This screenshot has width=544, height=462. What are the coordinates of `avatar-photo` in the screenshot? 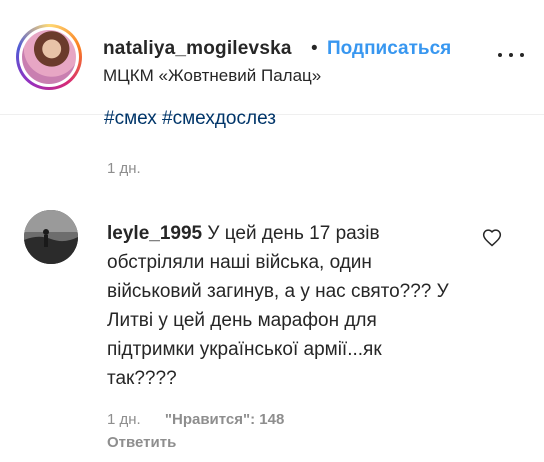 It's located at (49, 57).